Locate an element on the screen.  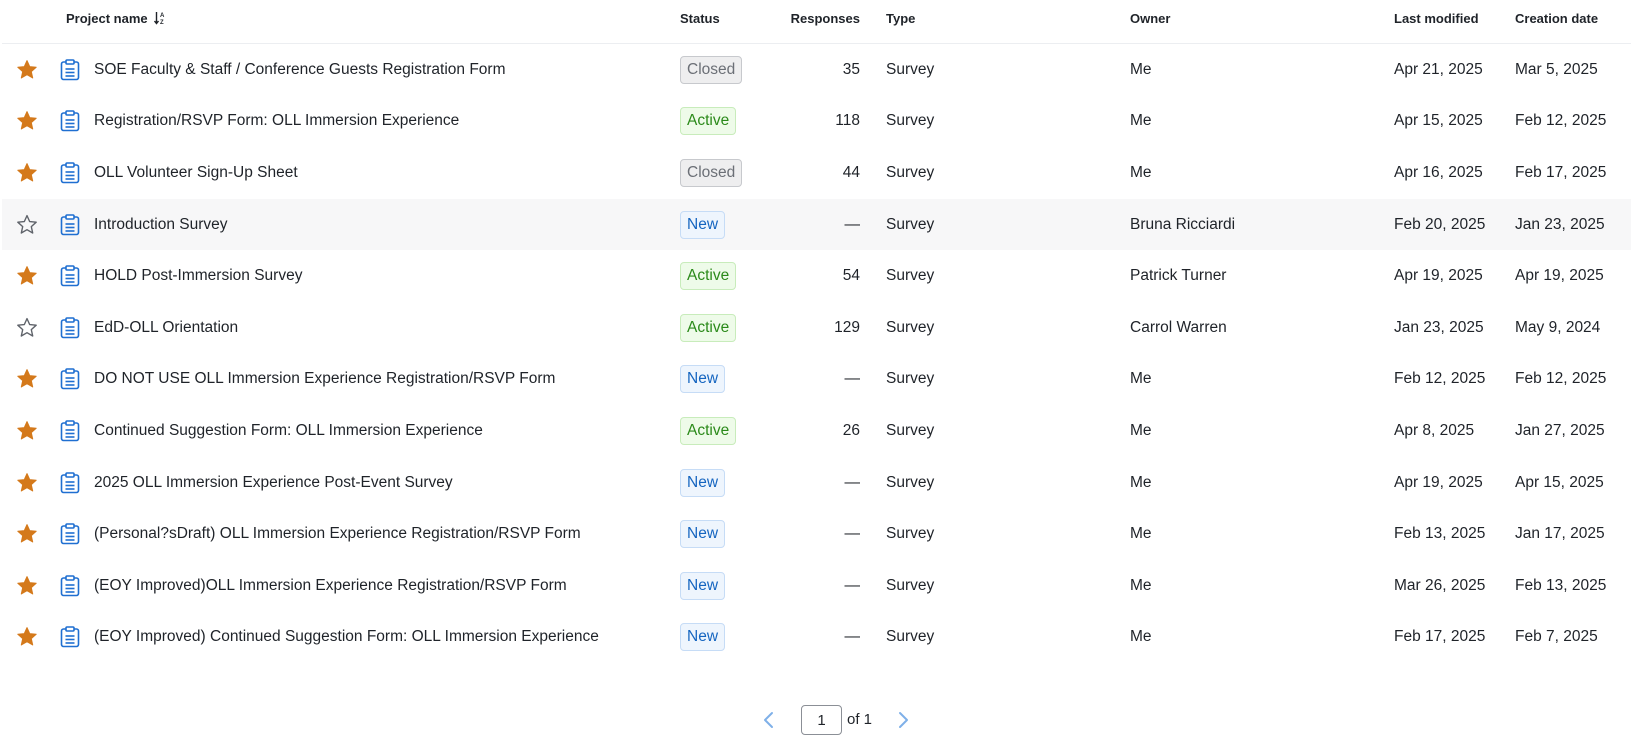
column-header-owner: Owner is located at coordinates (1150, 18).